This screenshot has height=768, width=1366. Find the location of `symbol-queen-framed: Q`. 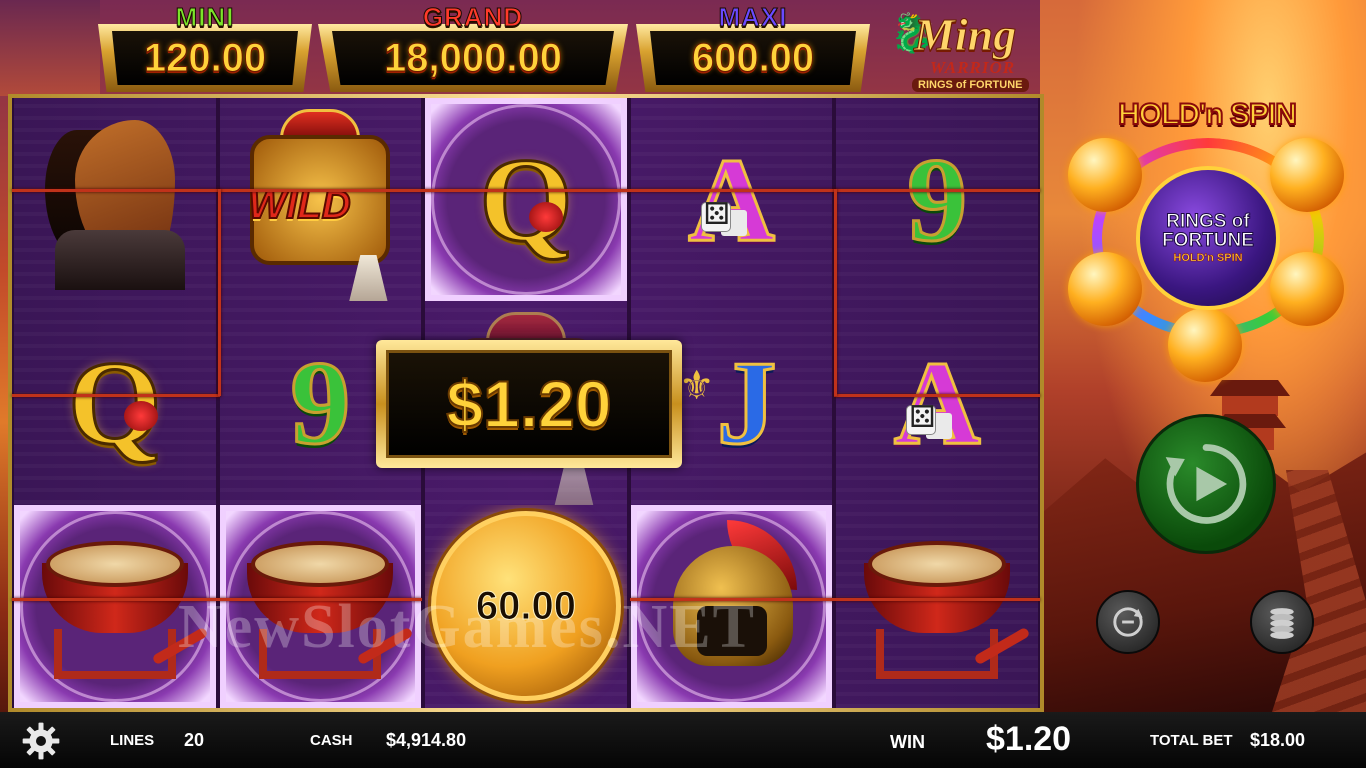

symbol-queen-framed: Q is located at coordinates (526, 200).